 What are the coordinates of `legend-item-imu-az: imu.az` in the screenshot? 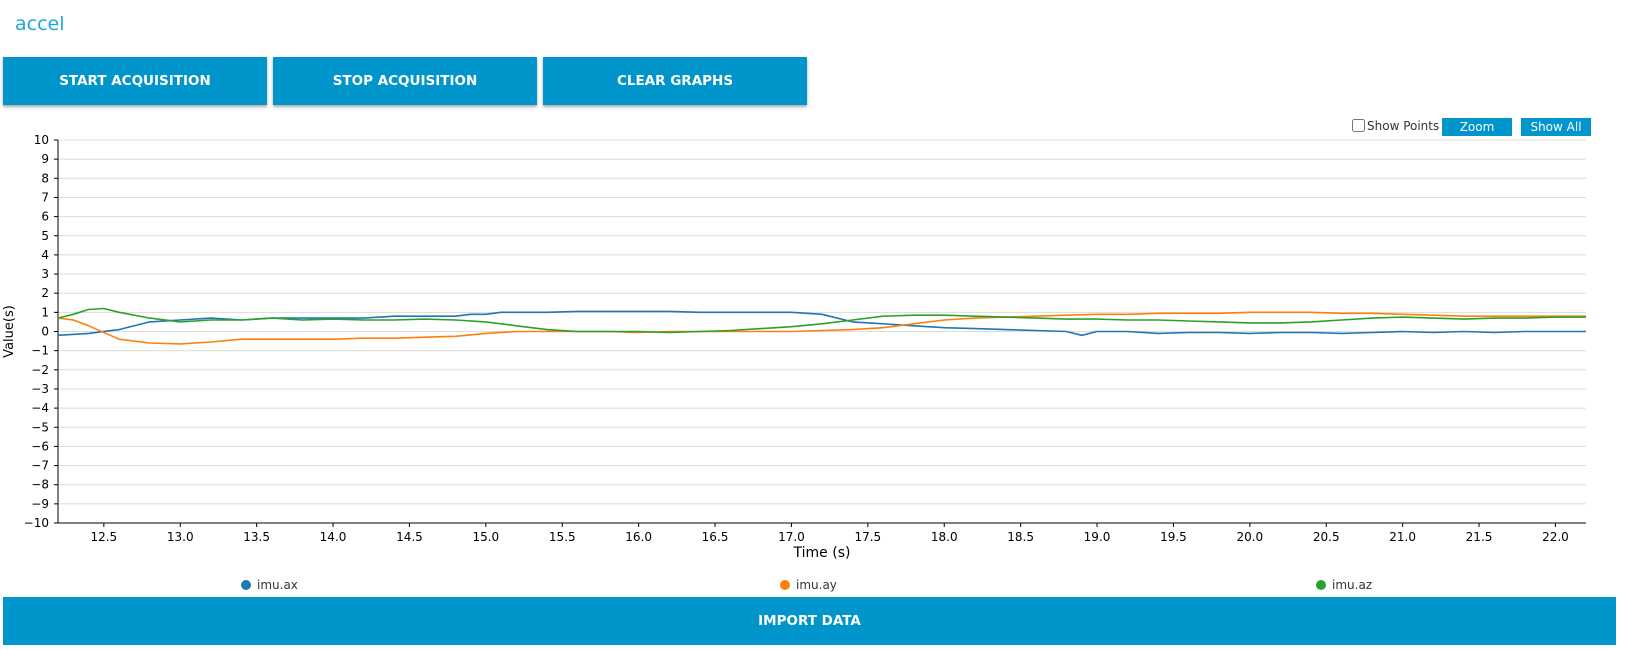 It's located at (1344, 585).